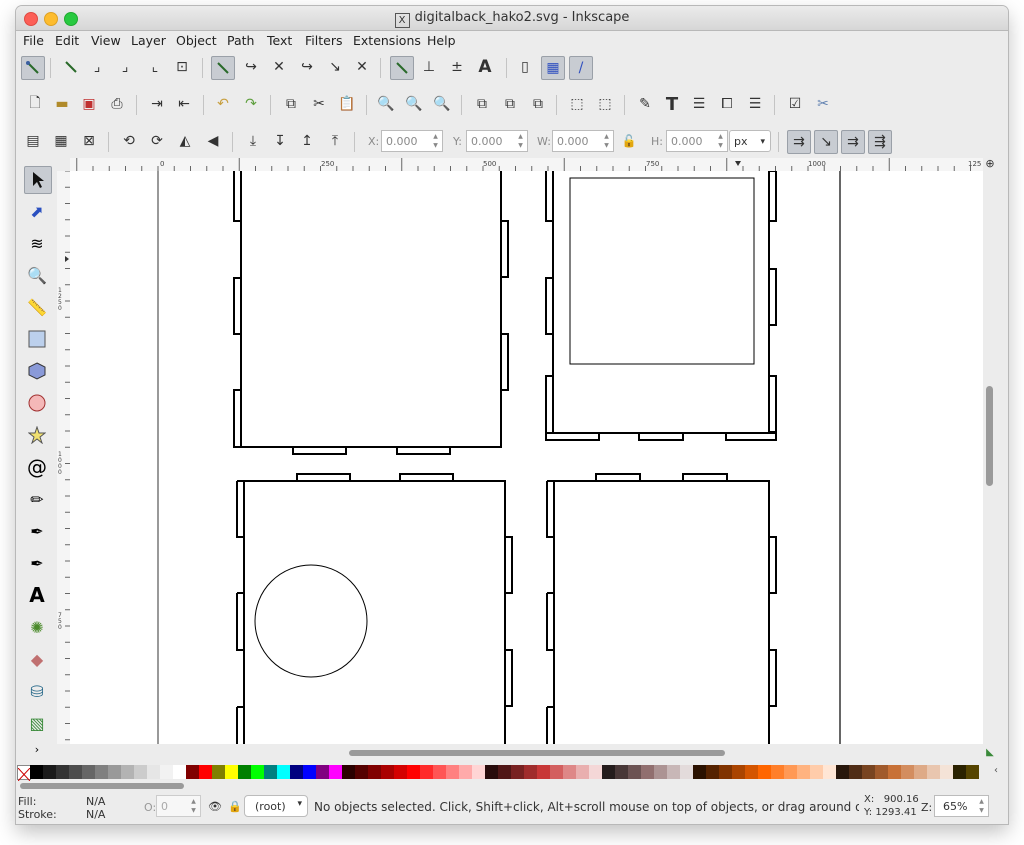 The height and width of the screenshot is (845, 1024). Describe the element at coordinates (37, 749) in the screenshot. I see `toolbox-more-chevron-icon: ›` at that location.